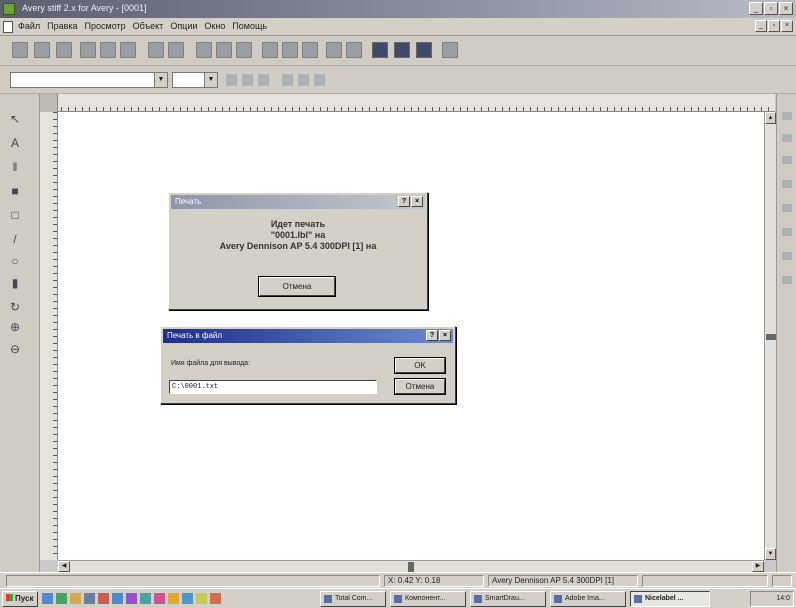 The height and width of the screenshot is (608, 796). I want to click on horizontal-scrollbar: ◀ ▶, so click(411, 566).